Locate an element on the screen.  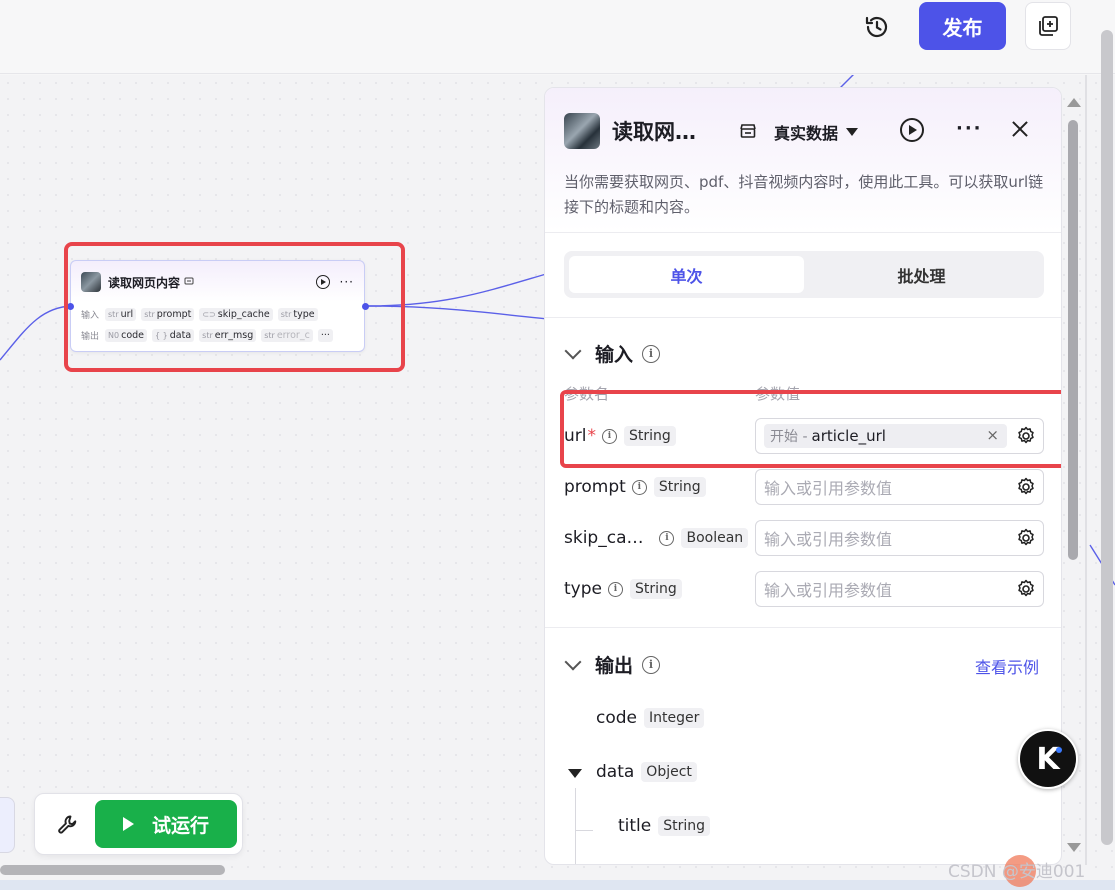
bottom-toolbar: 试运行 is located at coordinates (138, 824).